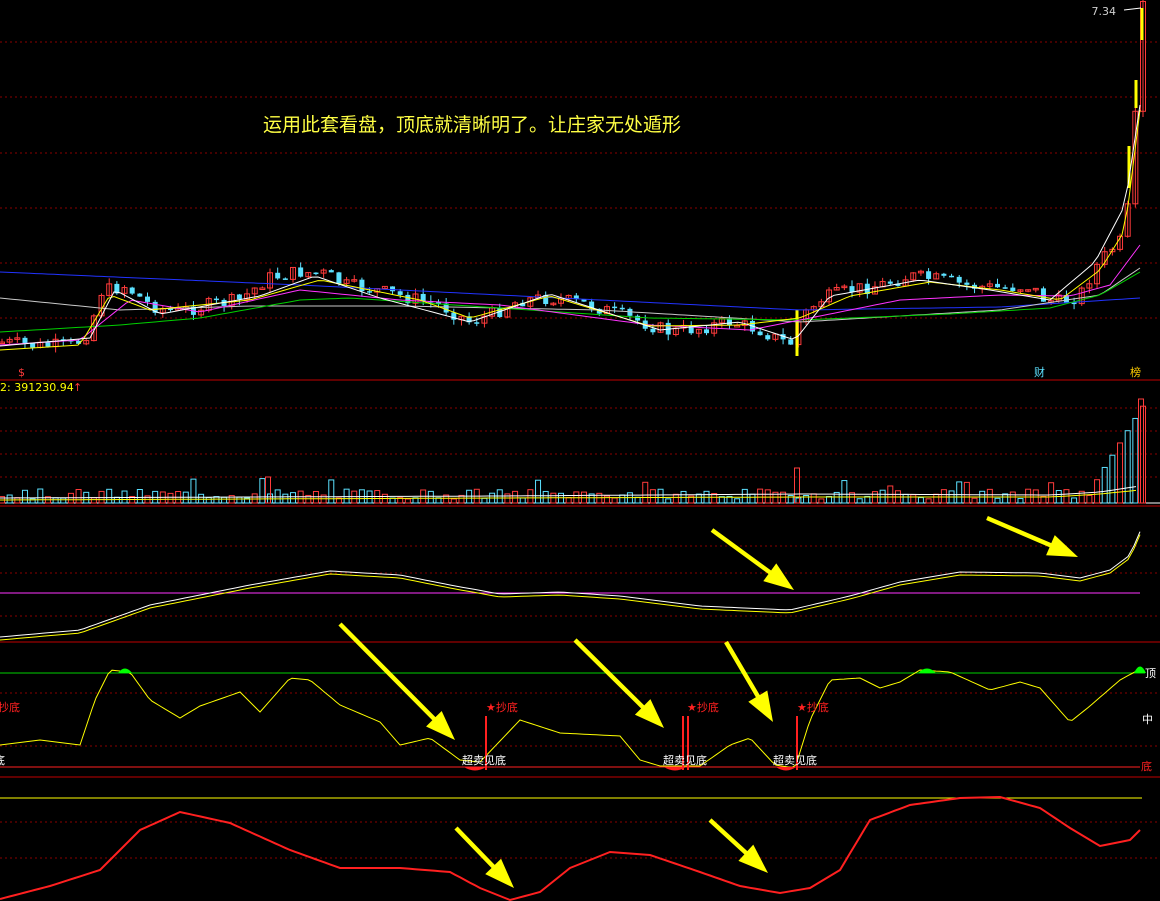 The width and height of the screenshot is (1160, 901). I want to click on osc-mid-label: 中, so click(1147, 719).